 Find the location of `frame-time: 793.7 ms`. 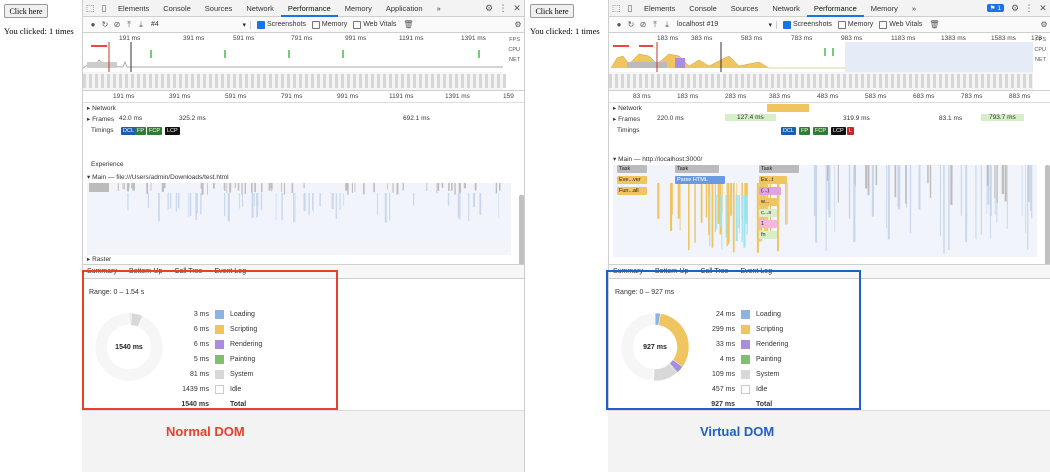

frame-time: 793.7 ms is located at coordinates (1002, 117).